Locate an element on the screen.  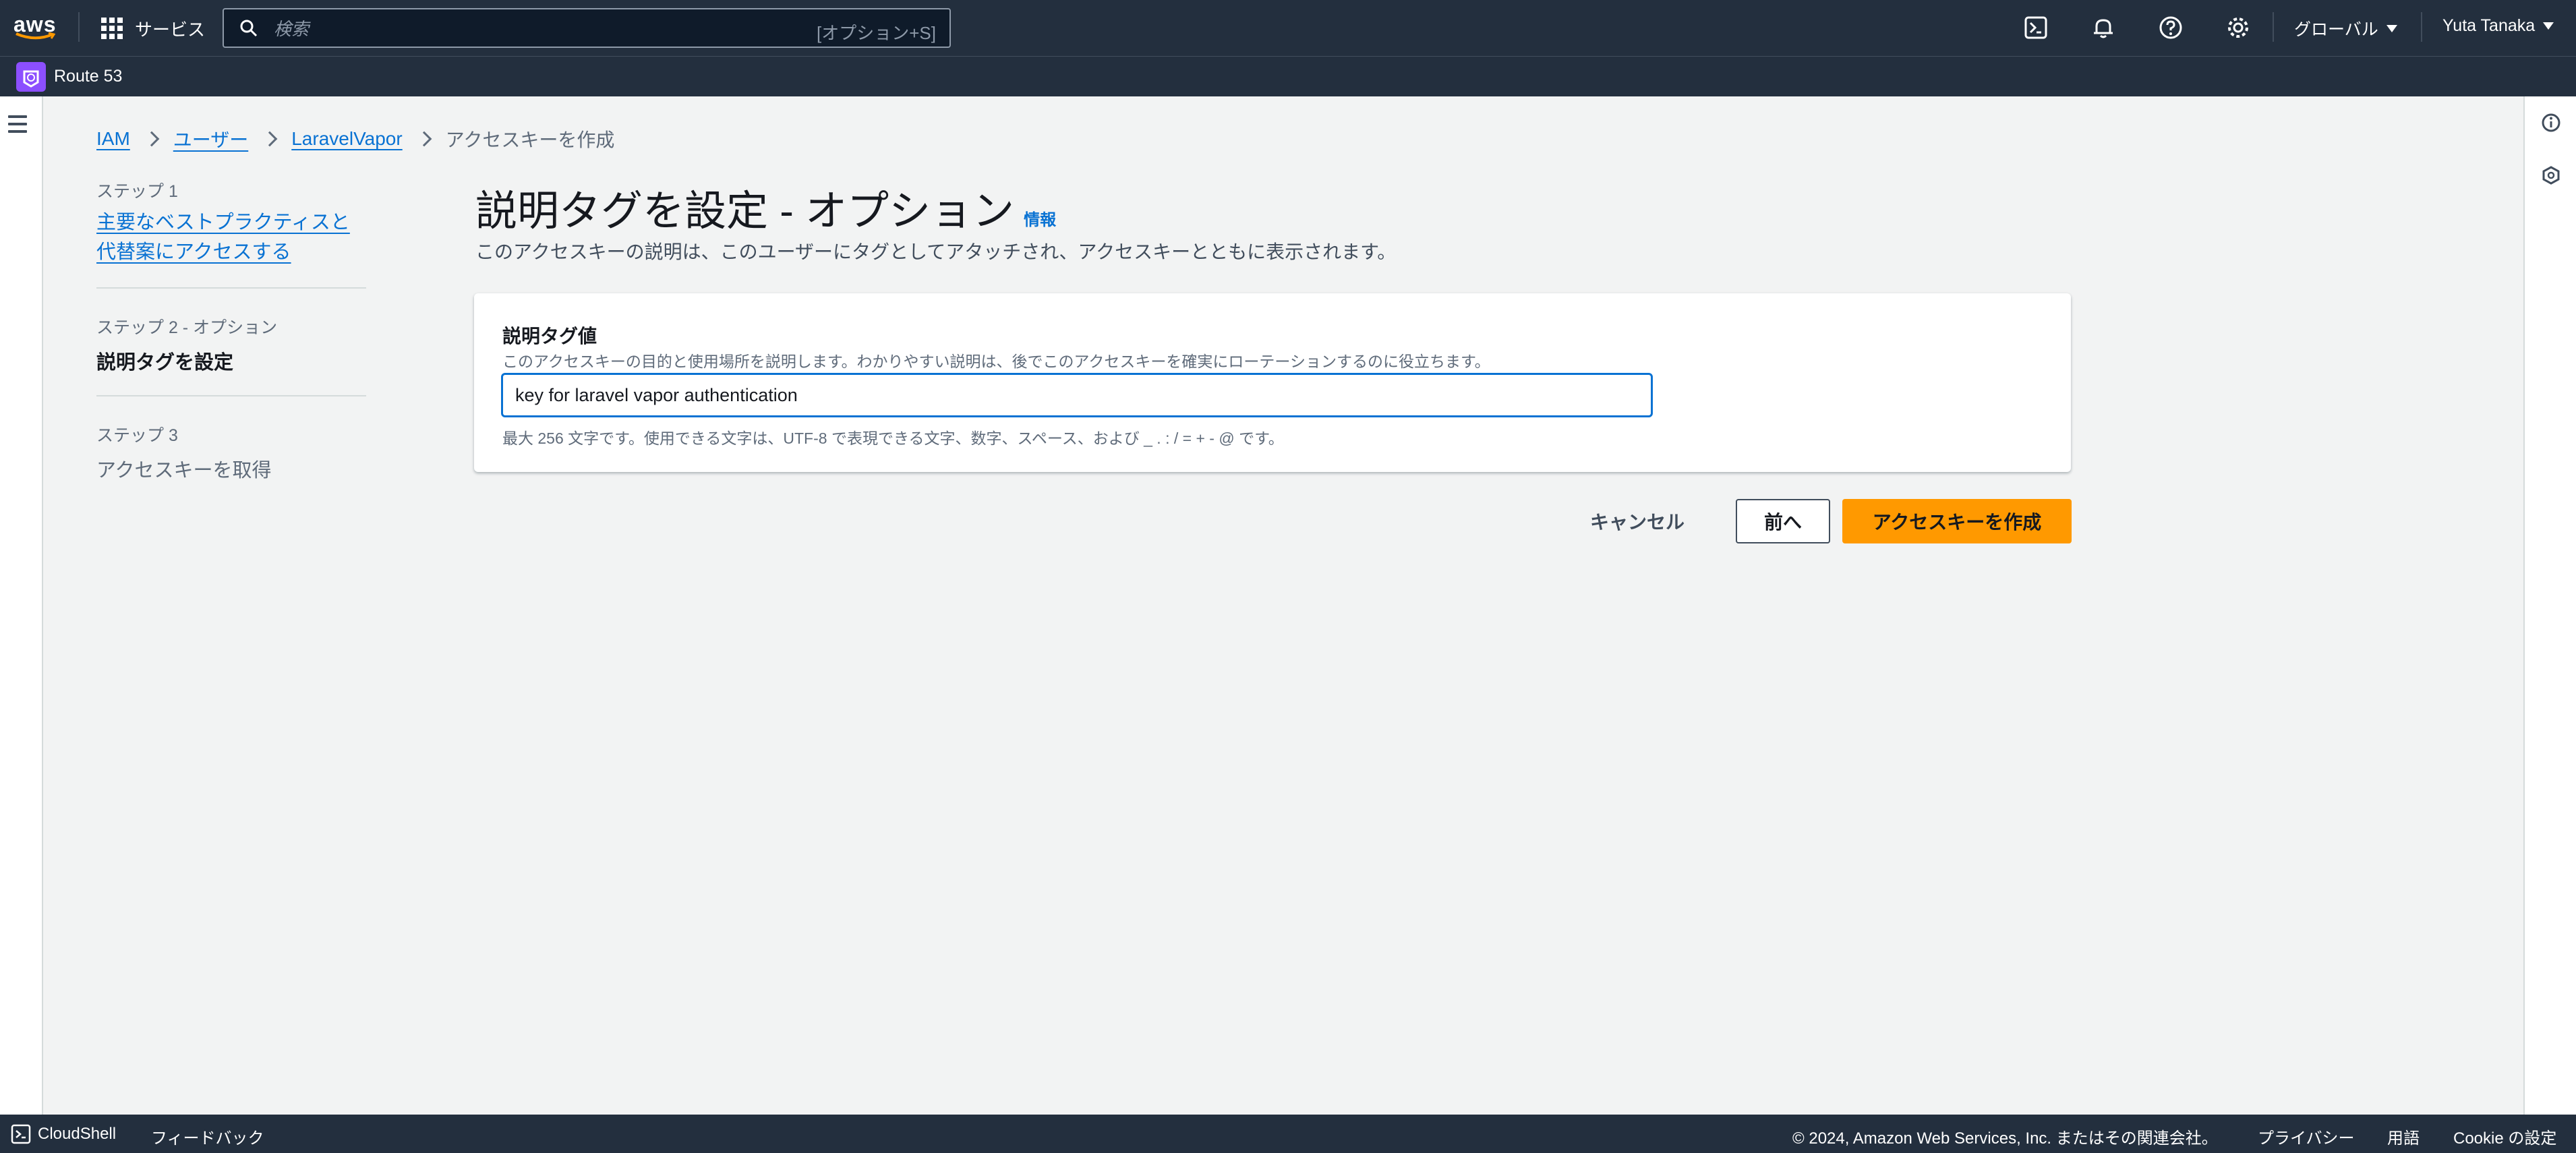
services-grid-icon is located at coordinates (112, 29).